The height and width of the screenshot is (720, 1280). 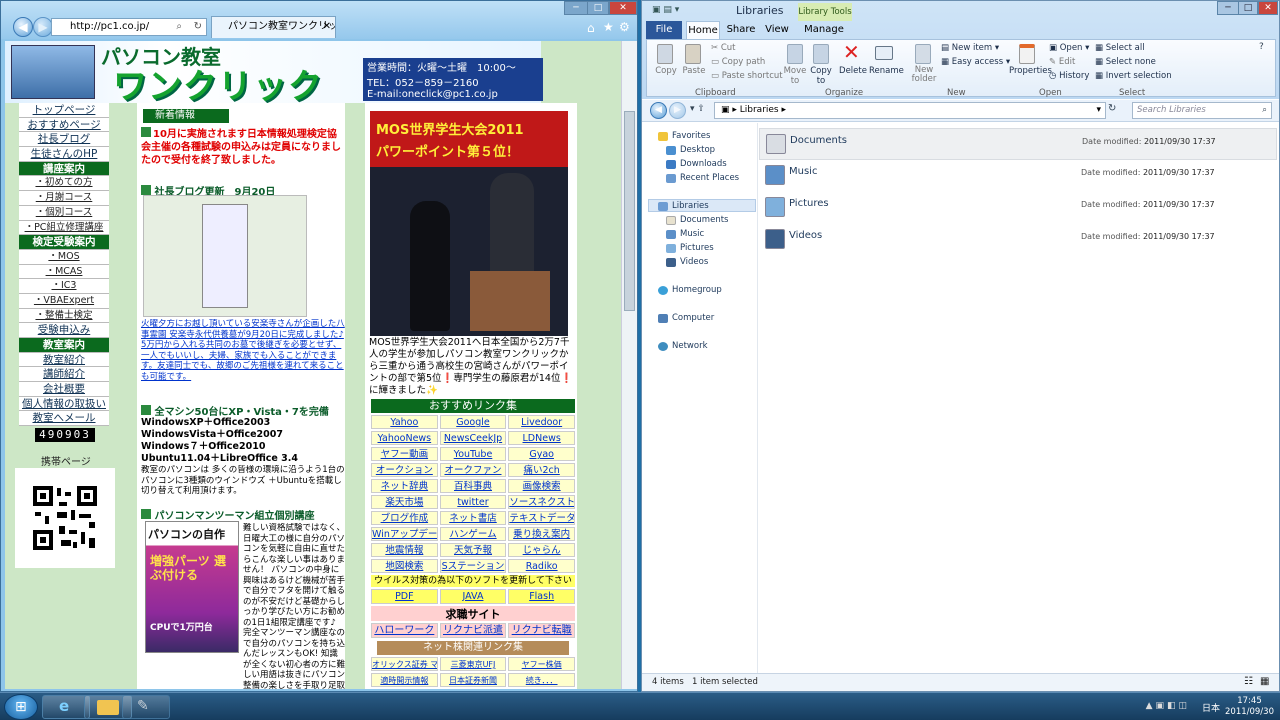 I want to click on invert-selection-button: ▦ Invert selection, so click(x=1133, y=76).